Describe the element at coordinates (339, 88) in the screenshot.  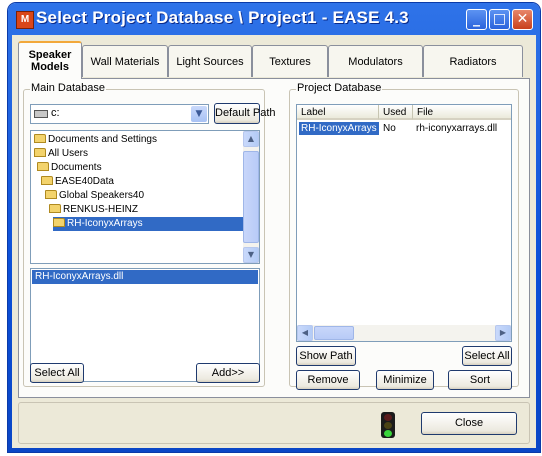
I see `project-database-label: Project Database` at that location.